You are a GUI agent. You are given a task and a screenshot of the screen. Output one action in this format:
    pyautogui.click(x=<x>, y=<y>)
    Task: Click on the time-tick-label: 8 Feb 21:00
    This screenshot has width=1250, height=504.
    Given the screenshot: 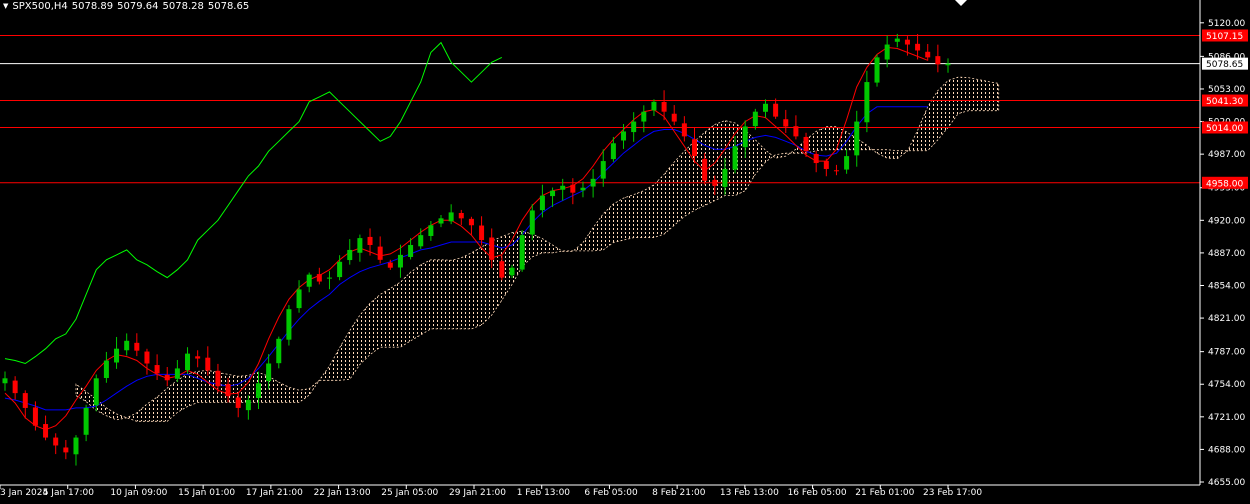 What is the action you would take?
    pyautogui.click(x=679, y=493)
    